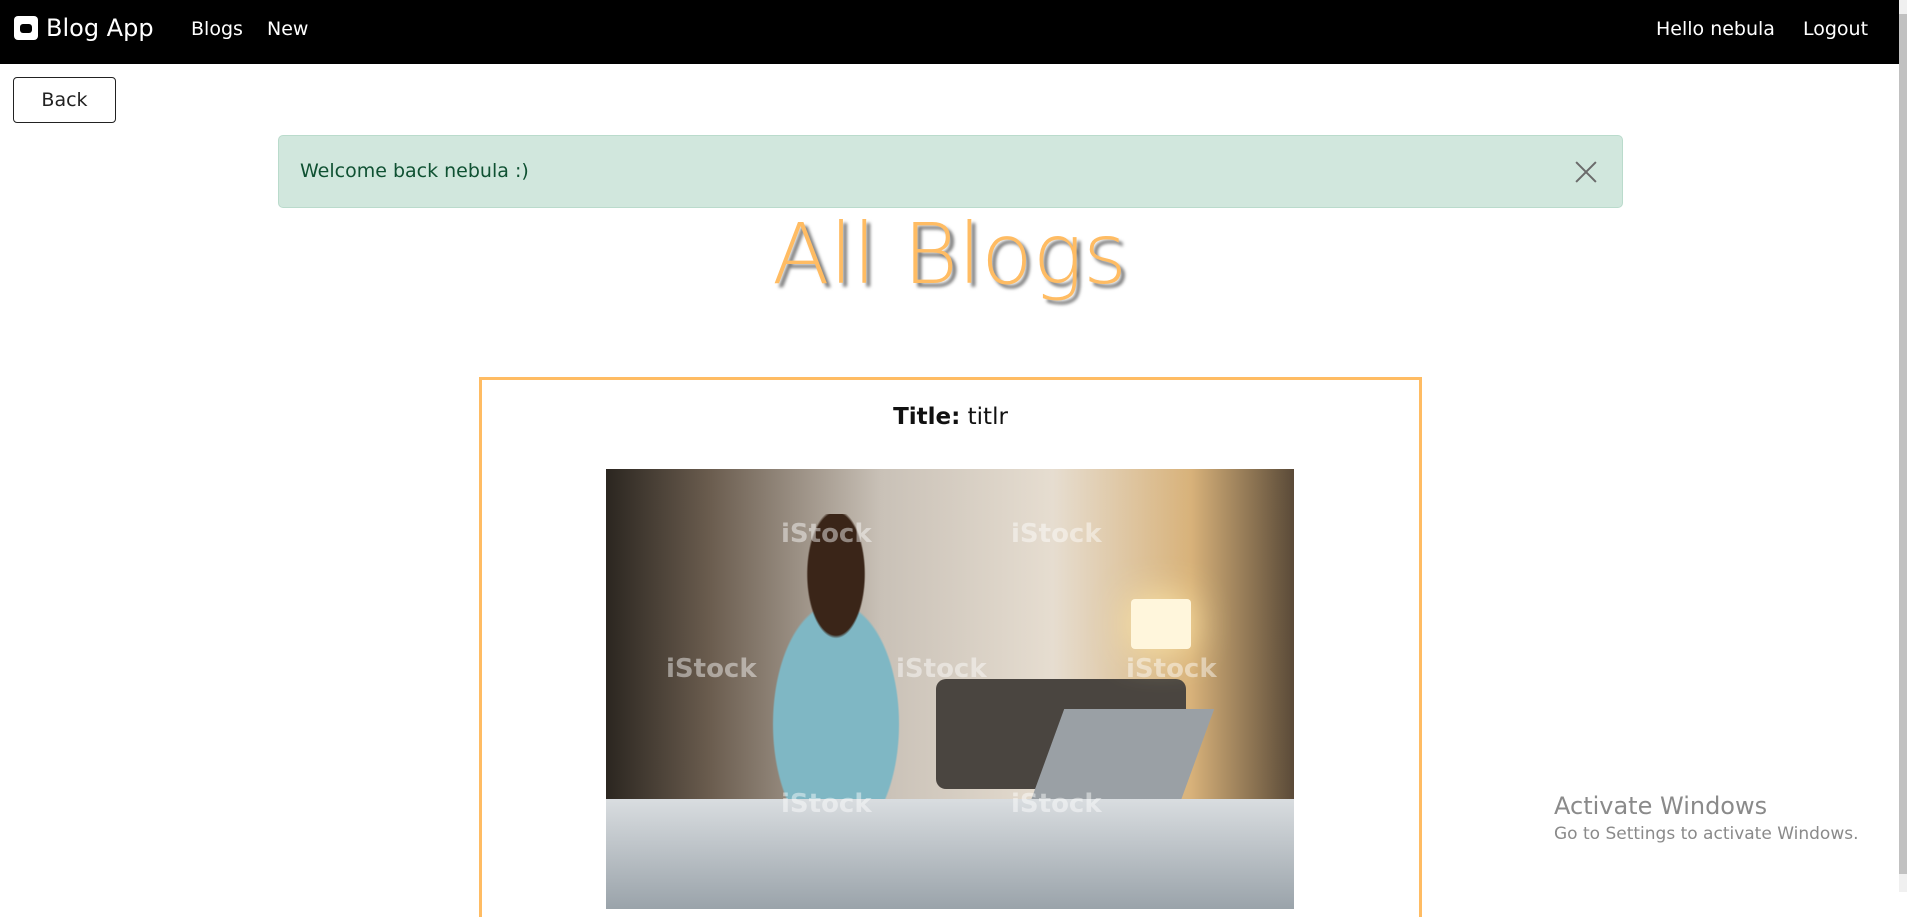 The width and height of the screenshot is (1907, 917). What do you see at coordinates (100, 28) in the screenshot?
I see `brand-name: Blog App` at bounding box center [100, 28].